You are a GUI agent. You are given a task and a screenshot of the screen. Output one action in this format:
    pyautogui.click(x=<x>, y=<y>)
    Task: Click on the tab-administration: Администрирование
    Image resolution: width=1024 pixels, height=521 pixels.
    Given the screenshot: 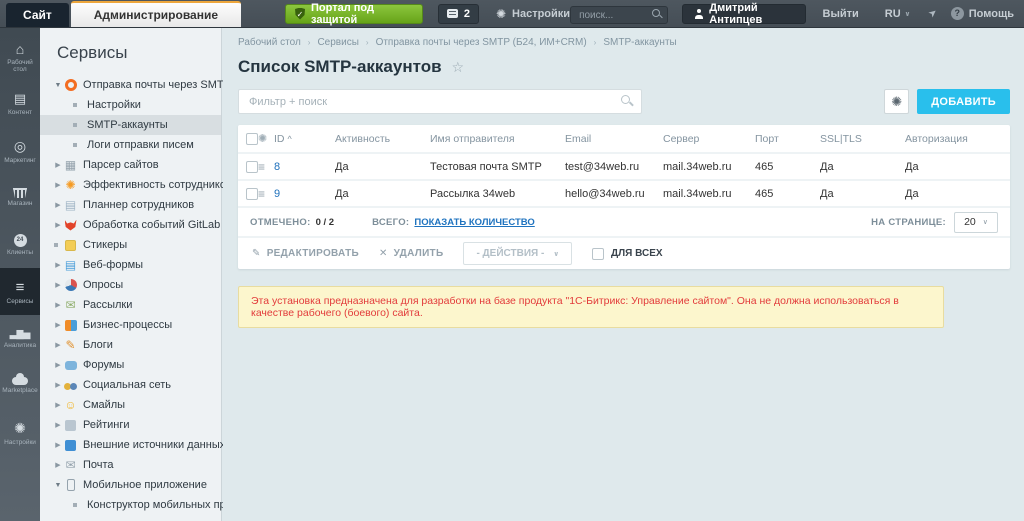 What is the action you would take?
    pyautogui.click(x=156, y=14)
    